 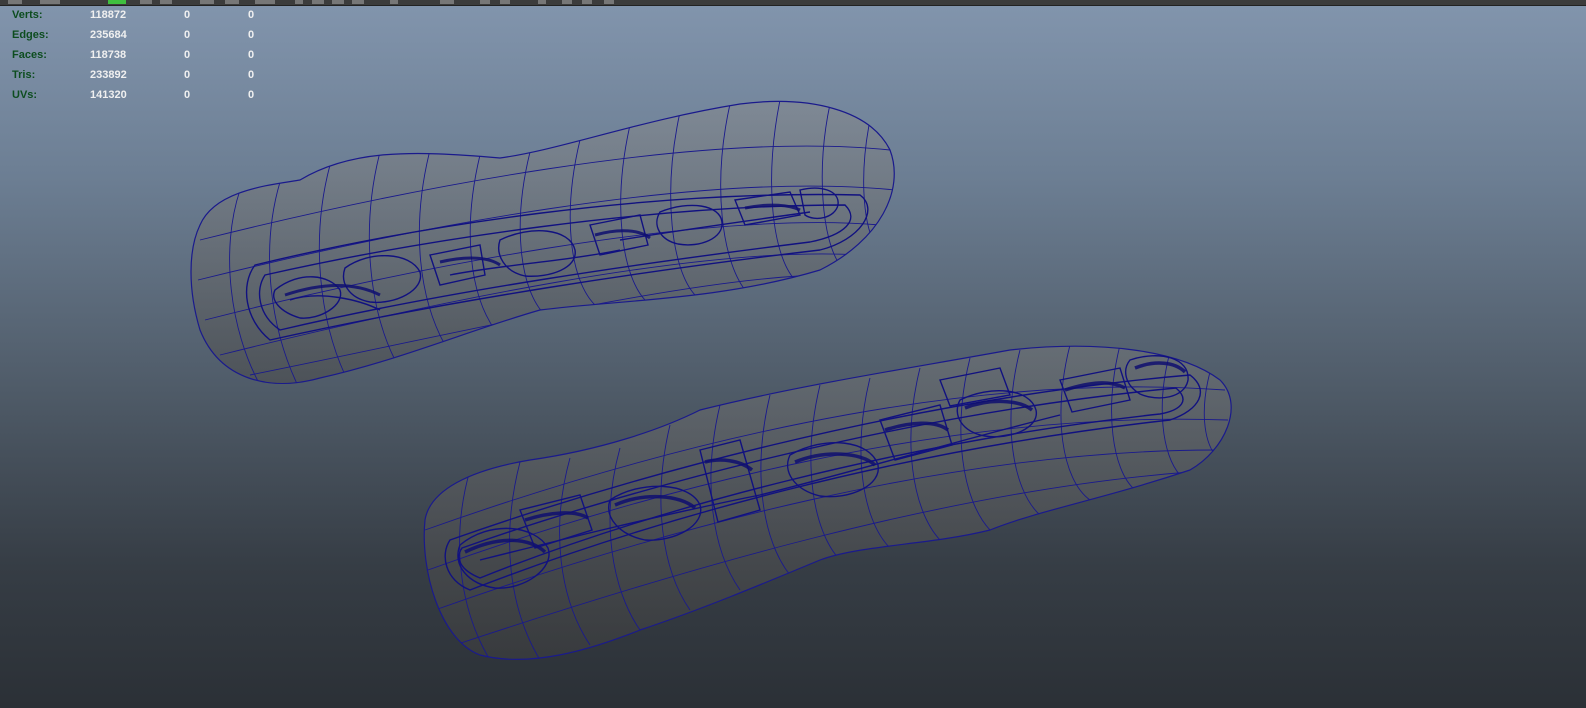 What do you see at coordinates (142, 75) in the screenshot?
I see `hud-row-tris: Tris: 233892 0 0` at bounding box center [142, 75].